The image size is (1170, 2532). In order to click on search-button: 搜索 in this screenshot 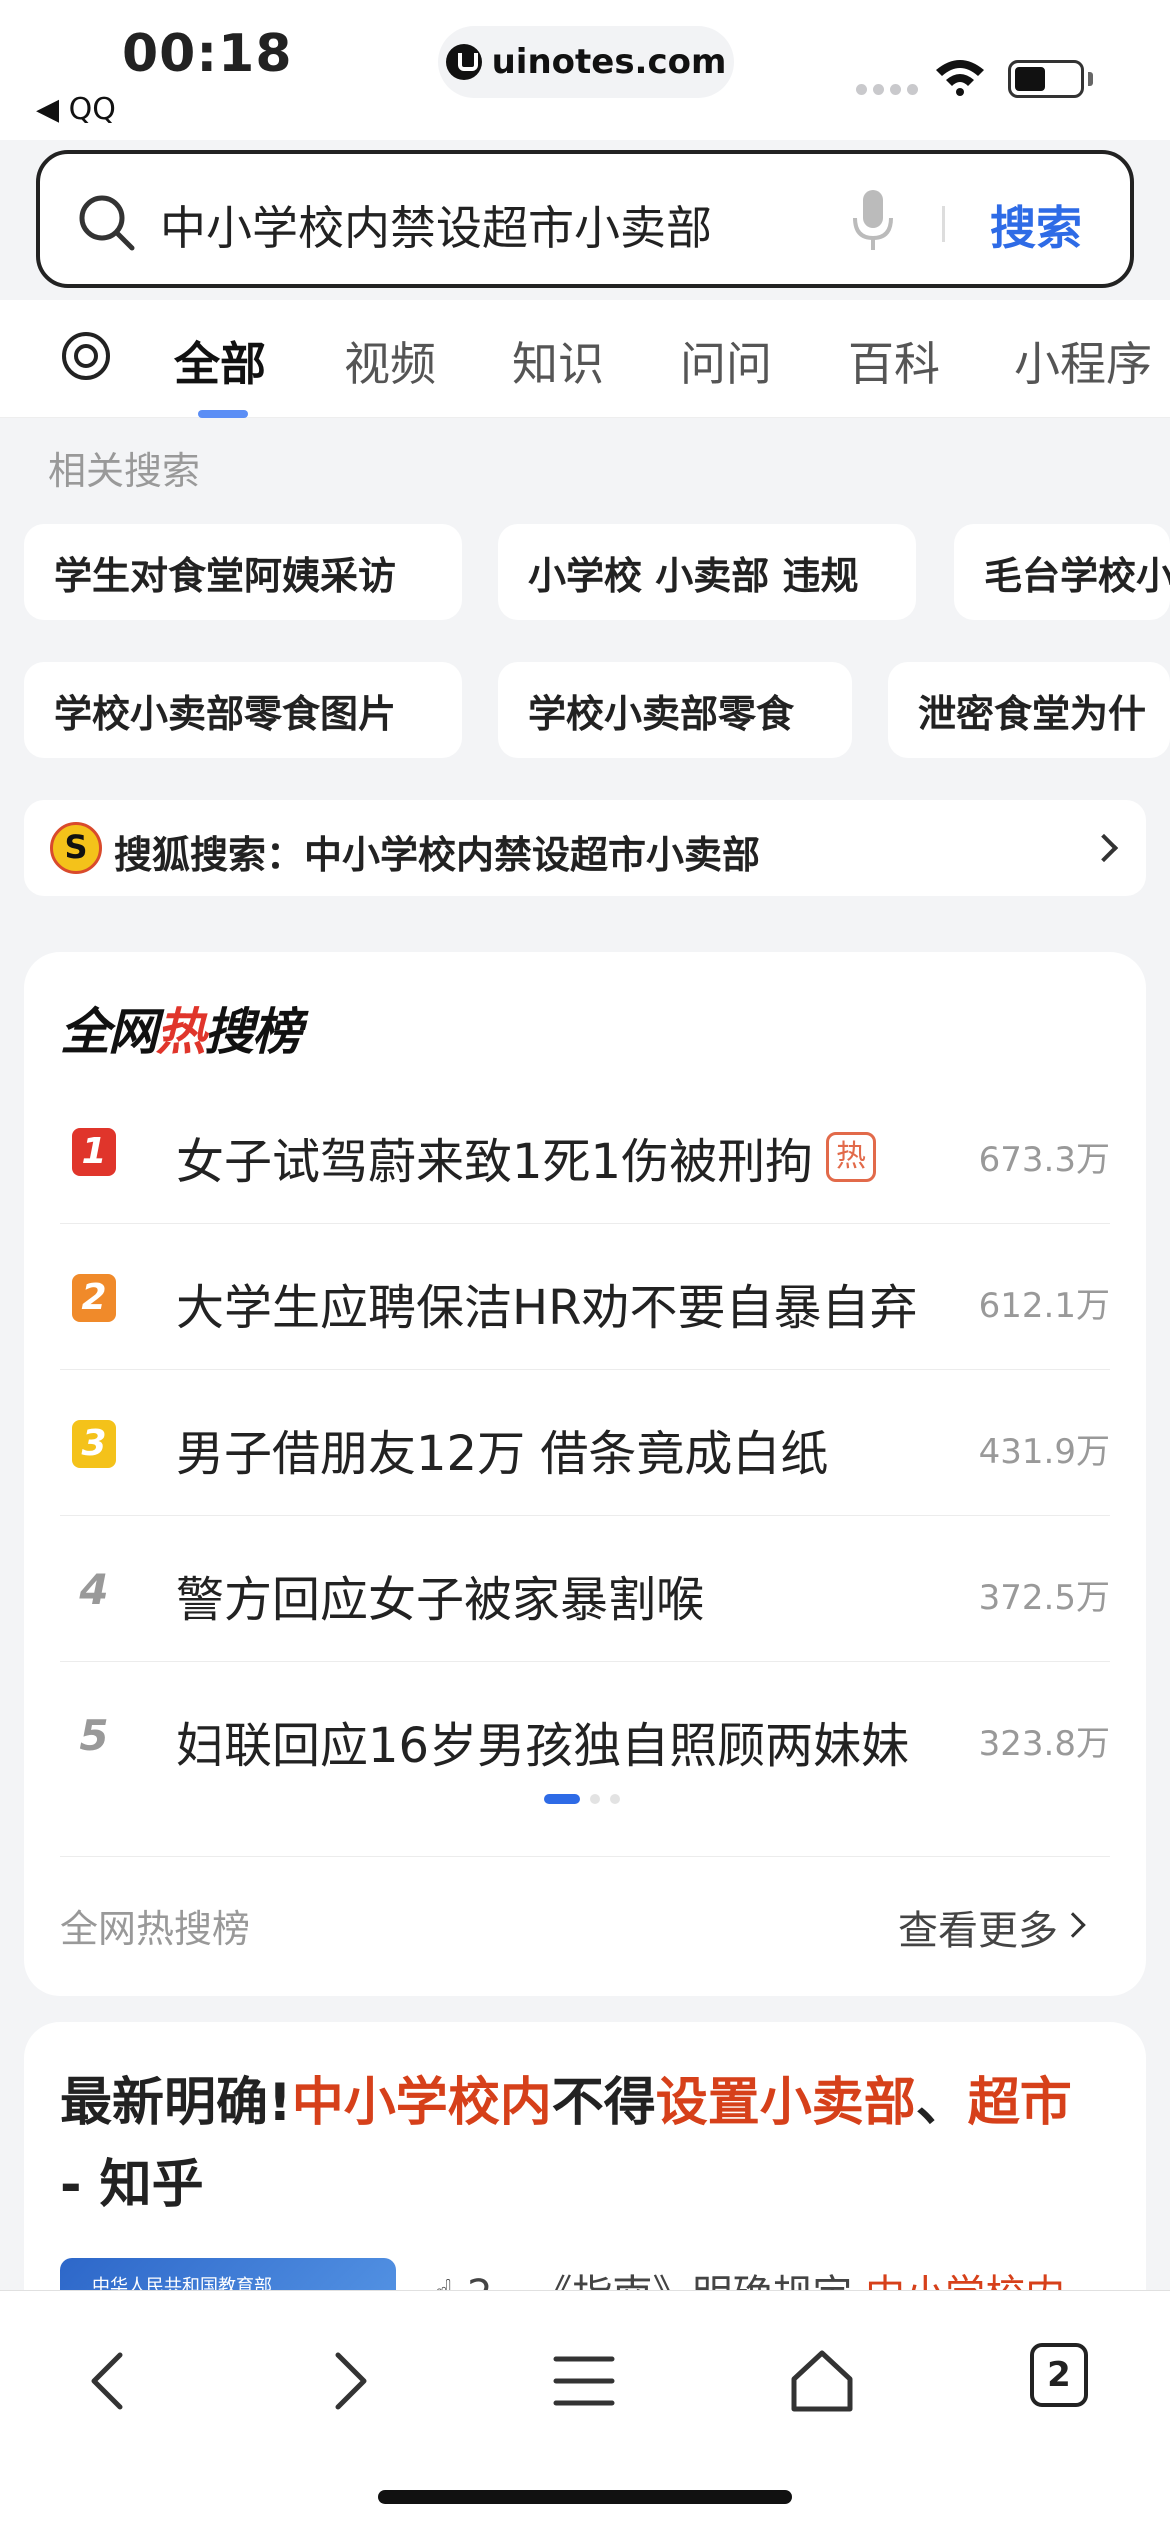, I will do `click(1036, 225)`.